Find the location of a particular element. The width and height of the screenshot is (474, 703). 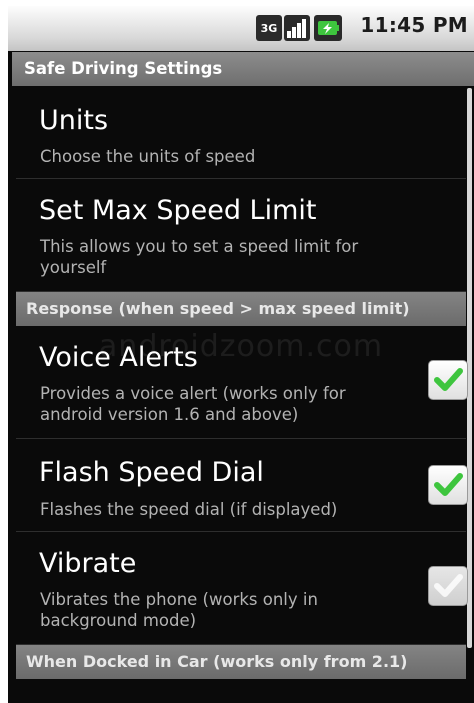

svg-text: 3G is located at coordinates (269, 28).